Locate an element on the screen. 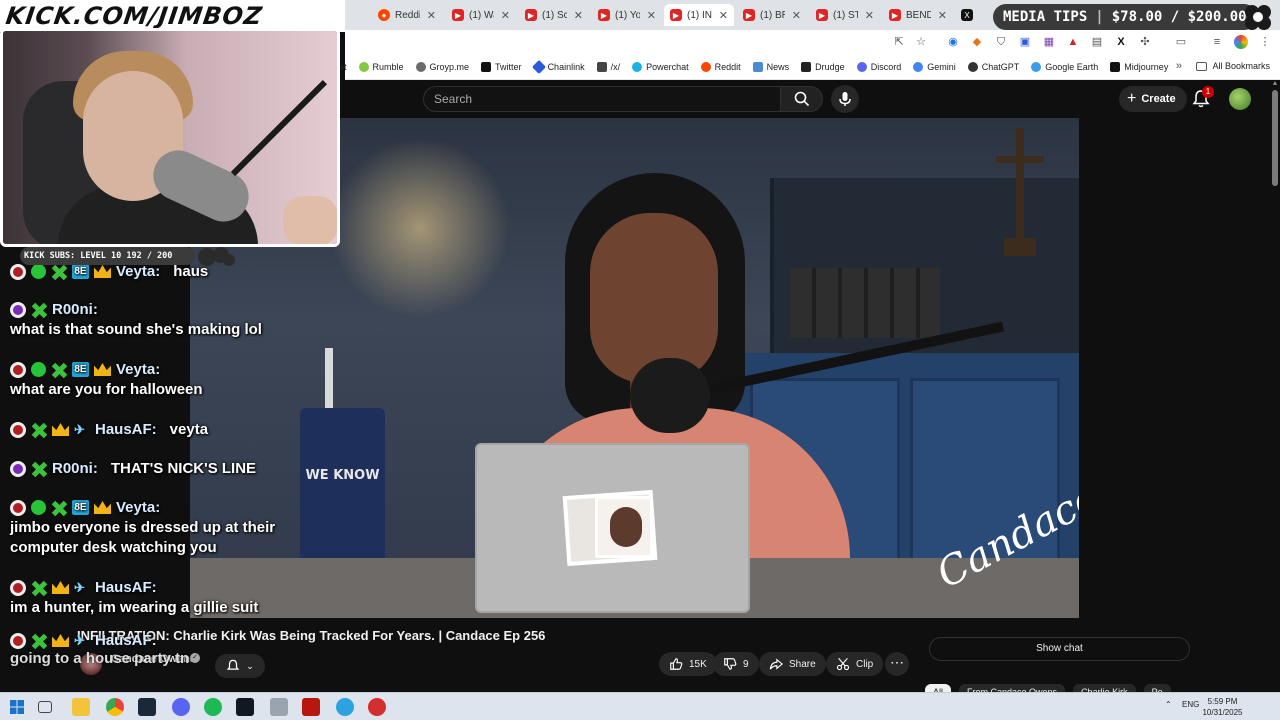  bookmark-powerchat: Powerchat is located at coordinates (660, 66).